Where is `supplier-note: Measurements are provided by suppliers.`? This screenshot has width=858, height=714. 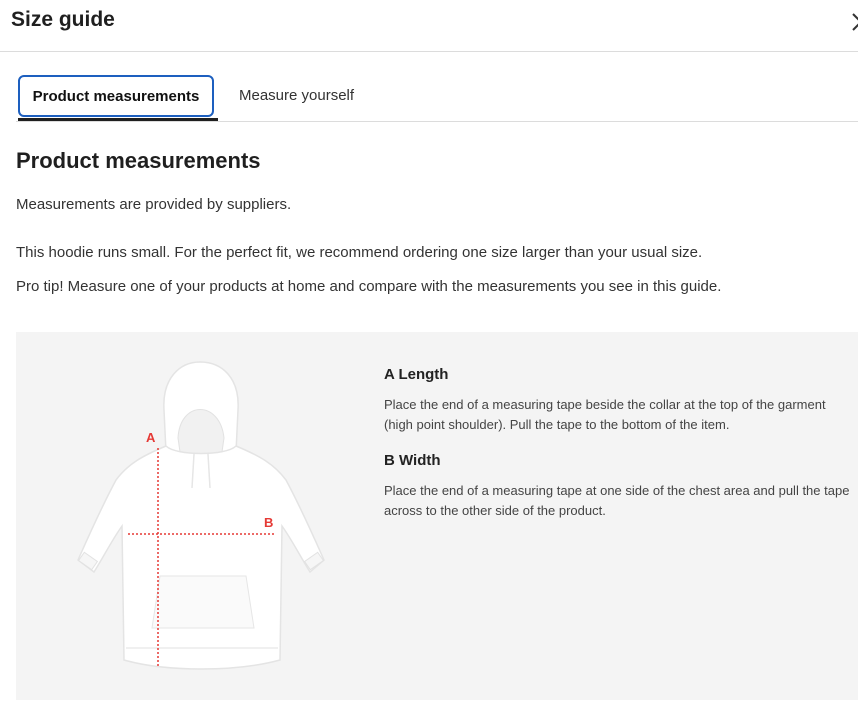 supplier-note: Measurements are provided by suppliers. is located at coordinates (154, 204).